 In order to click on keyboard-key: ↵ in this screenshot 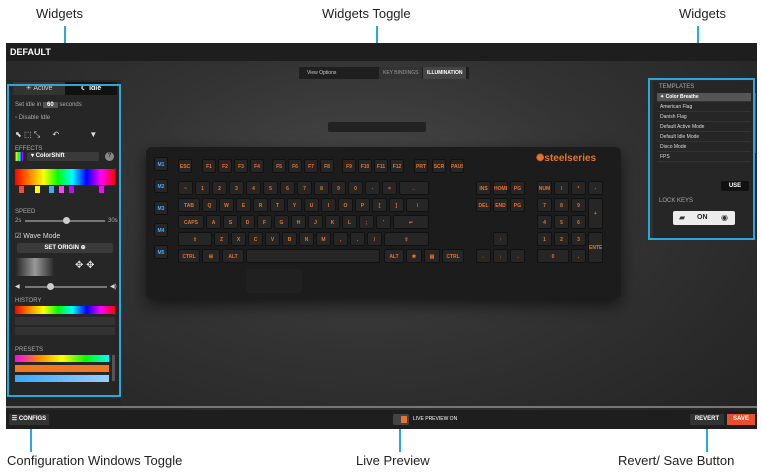, I will do `click(411, 222)`.